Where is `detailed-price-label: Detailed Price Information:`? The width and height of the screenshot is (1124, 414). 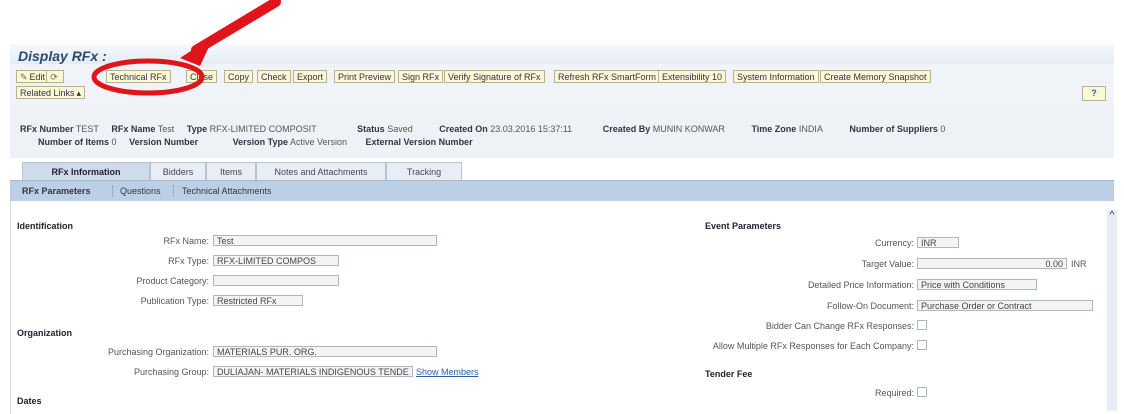
detailed-price-label: Detailed Price Information: is located at coordinates (860, 285).